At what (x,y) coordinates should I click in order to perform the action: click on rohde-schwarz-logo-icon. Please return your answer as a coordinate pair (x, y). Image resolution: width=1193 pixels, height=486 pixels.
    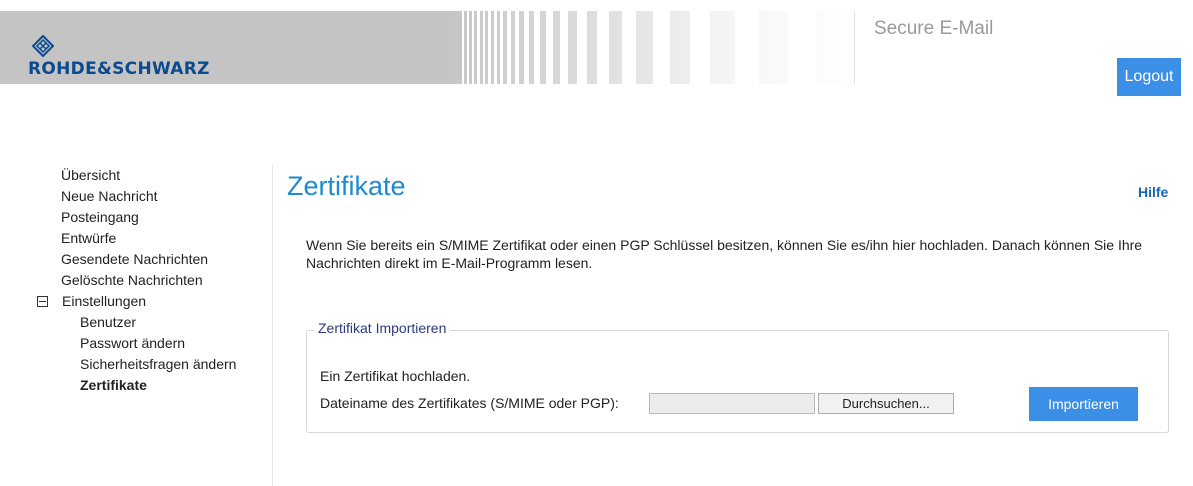
    Looking at the image, I should click on (43, 46).